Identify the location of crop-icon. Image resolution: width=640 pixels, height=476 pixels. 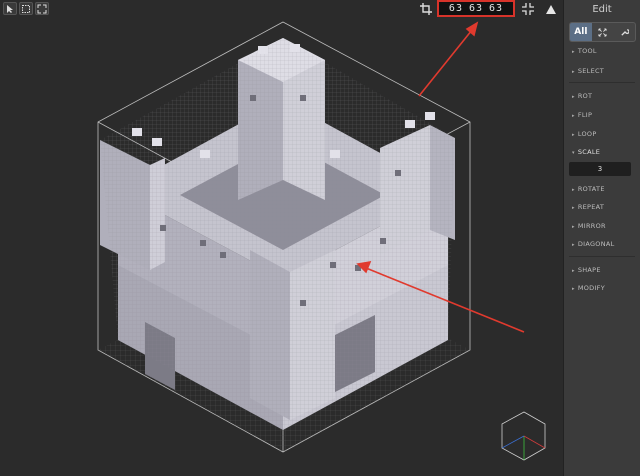
(426, 9).